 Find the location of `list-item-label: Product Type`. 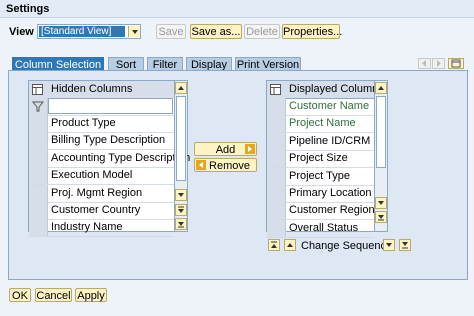

list-item-label: Product Type is located at coordinates (83, 123).